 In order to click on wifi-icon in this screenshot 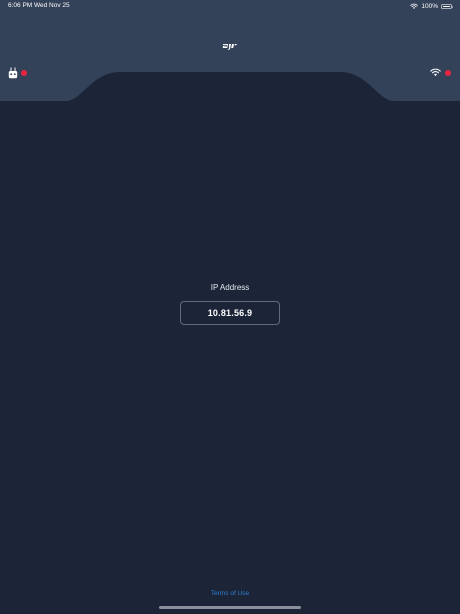, I will do `click(435, 72)`.